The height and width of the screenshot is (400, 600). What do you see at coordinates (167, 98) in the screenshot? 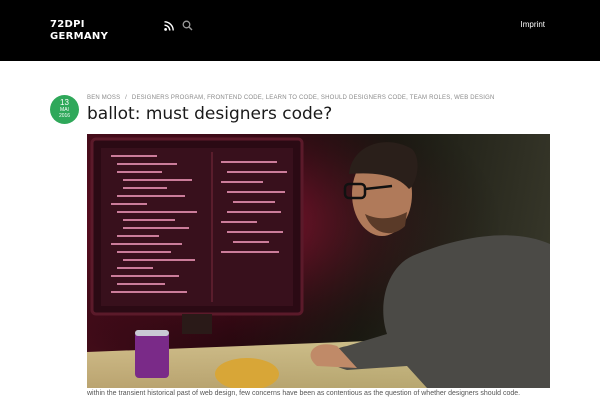
I see `category-link: DESIGNERS PROGRAM` at bounding box center [167, 98].